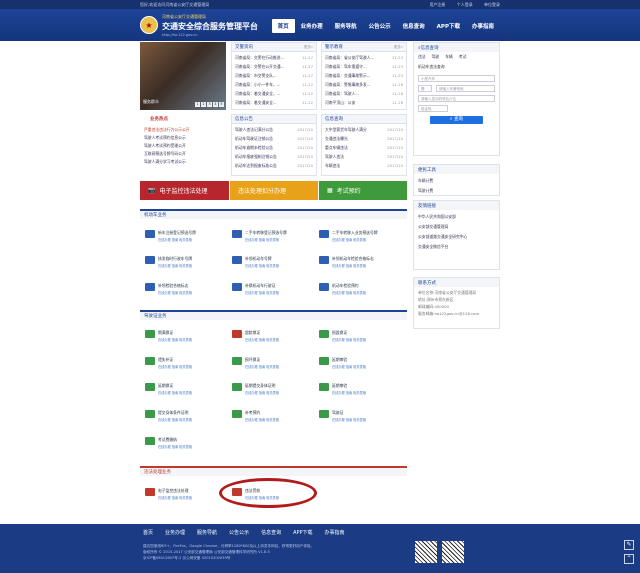 The width and height of the screenshot is (640, 573). I want to click on list-item: 河南省局：小小一件车，... 11-22, so click(274, 84).